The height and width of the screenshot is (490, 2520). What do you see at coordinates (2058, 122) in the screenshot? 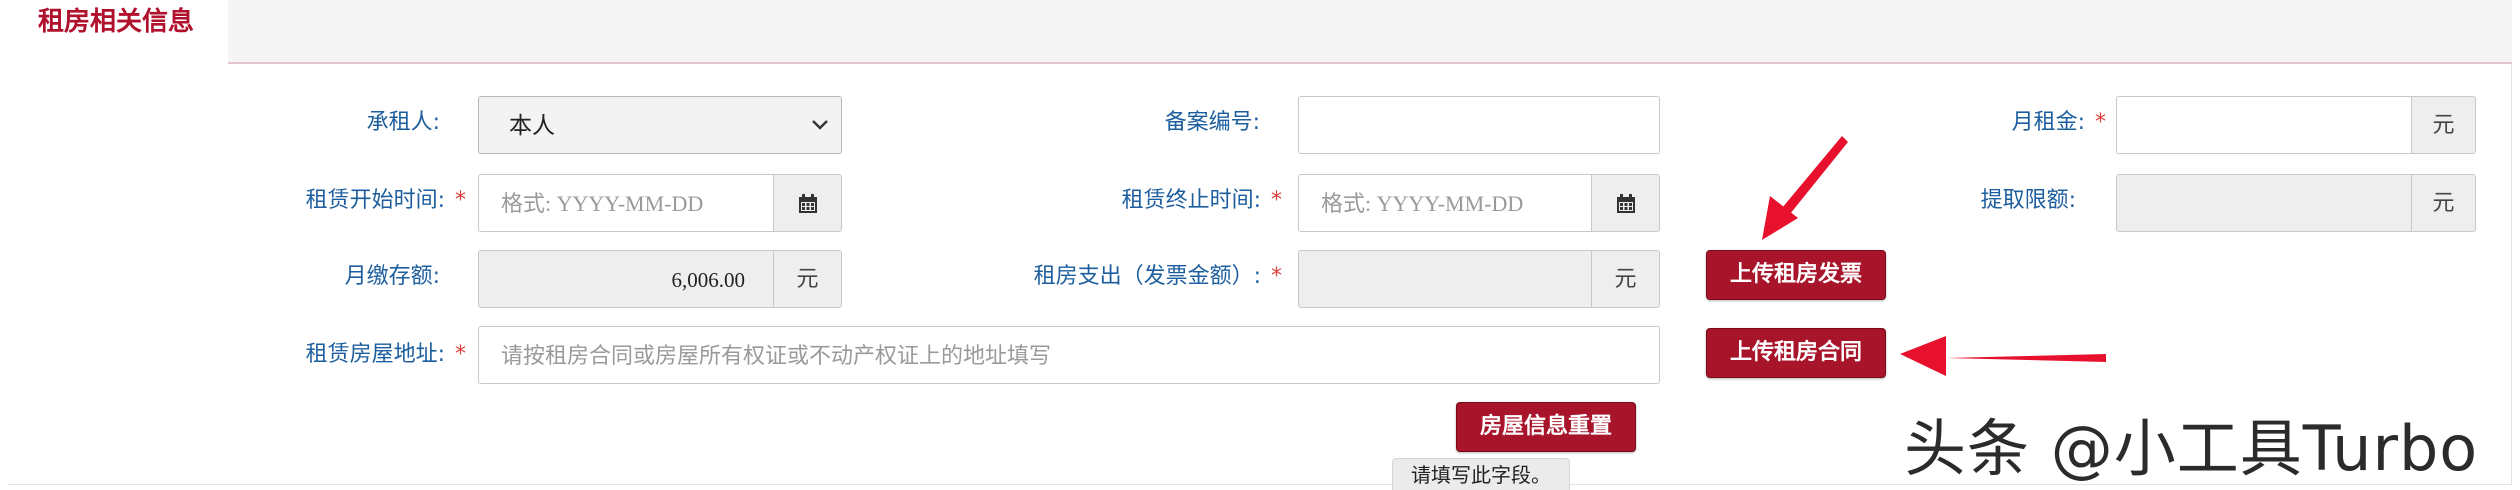
I see `monthly-rent-label: 月租金: *` at bounding box center [2058, 122].